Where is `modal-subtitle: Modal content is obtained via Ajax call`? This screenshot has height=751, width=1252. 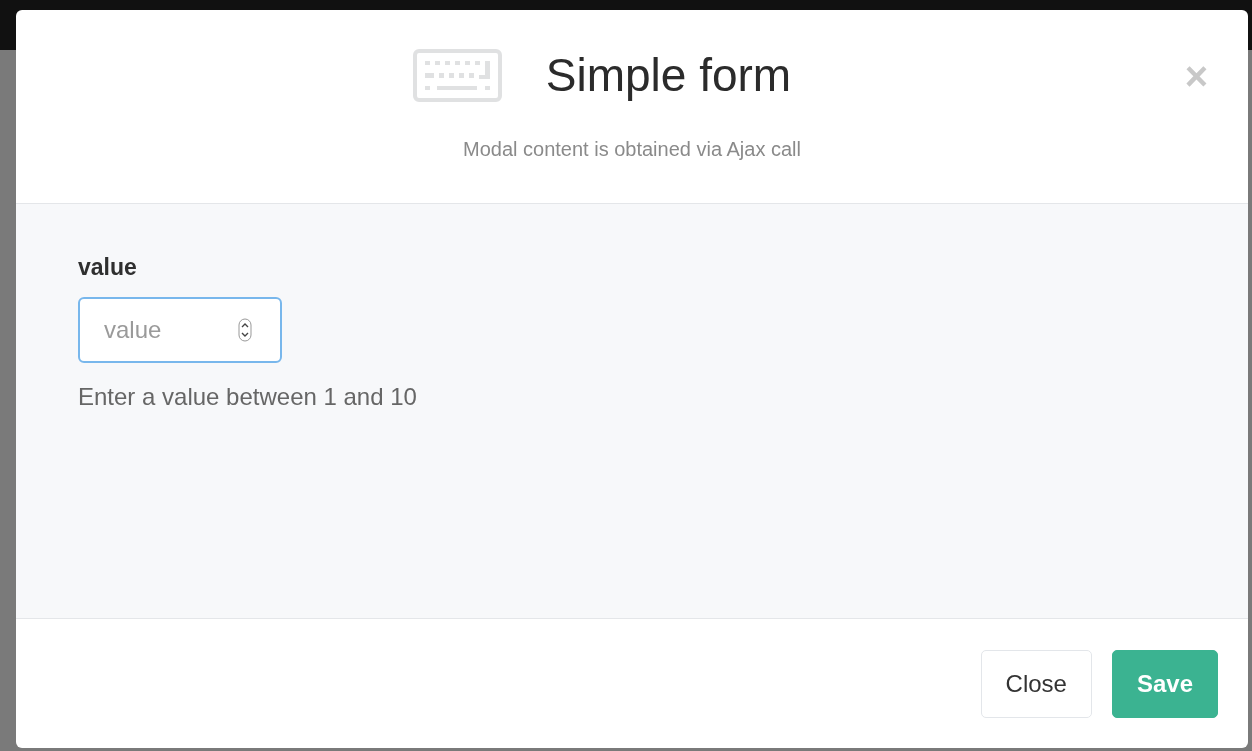
modal-subtitle: Modal content is obtained via Ajax call is located at coordinates (632, 149).